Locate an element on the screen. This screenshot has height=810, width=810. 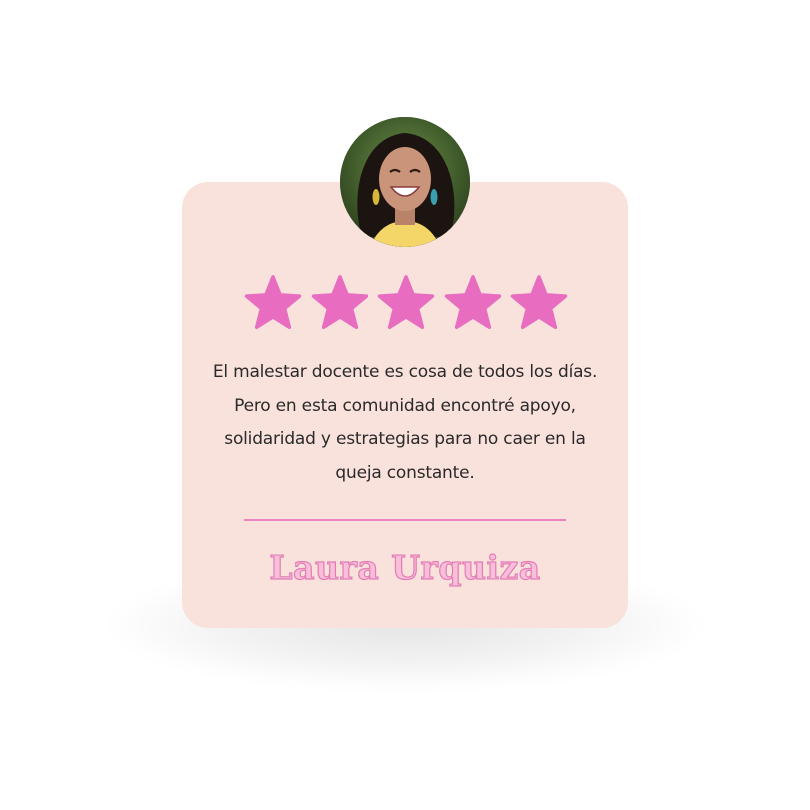
avatar is located at coordinates (405, 182).